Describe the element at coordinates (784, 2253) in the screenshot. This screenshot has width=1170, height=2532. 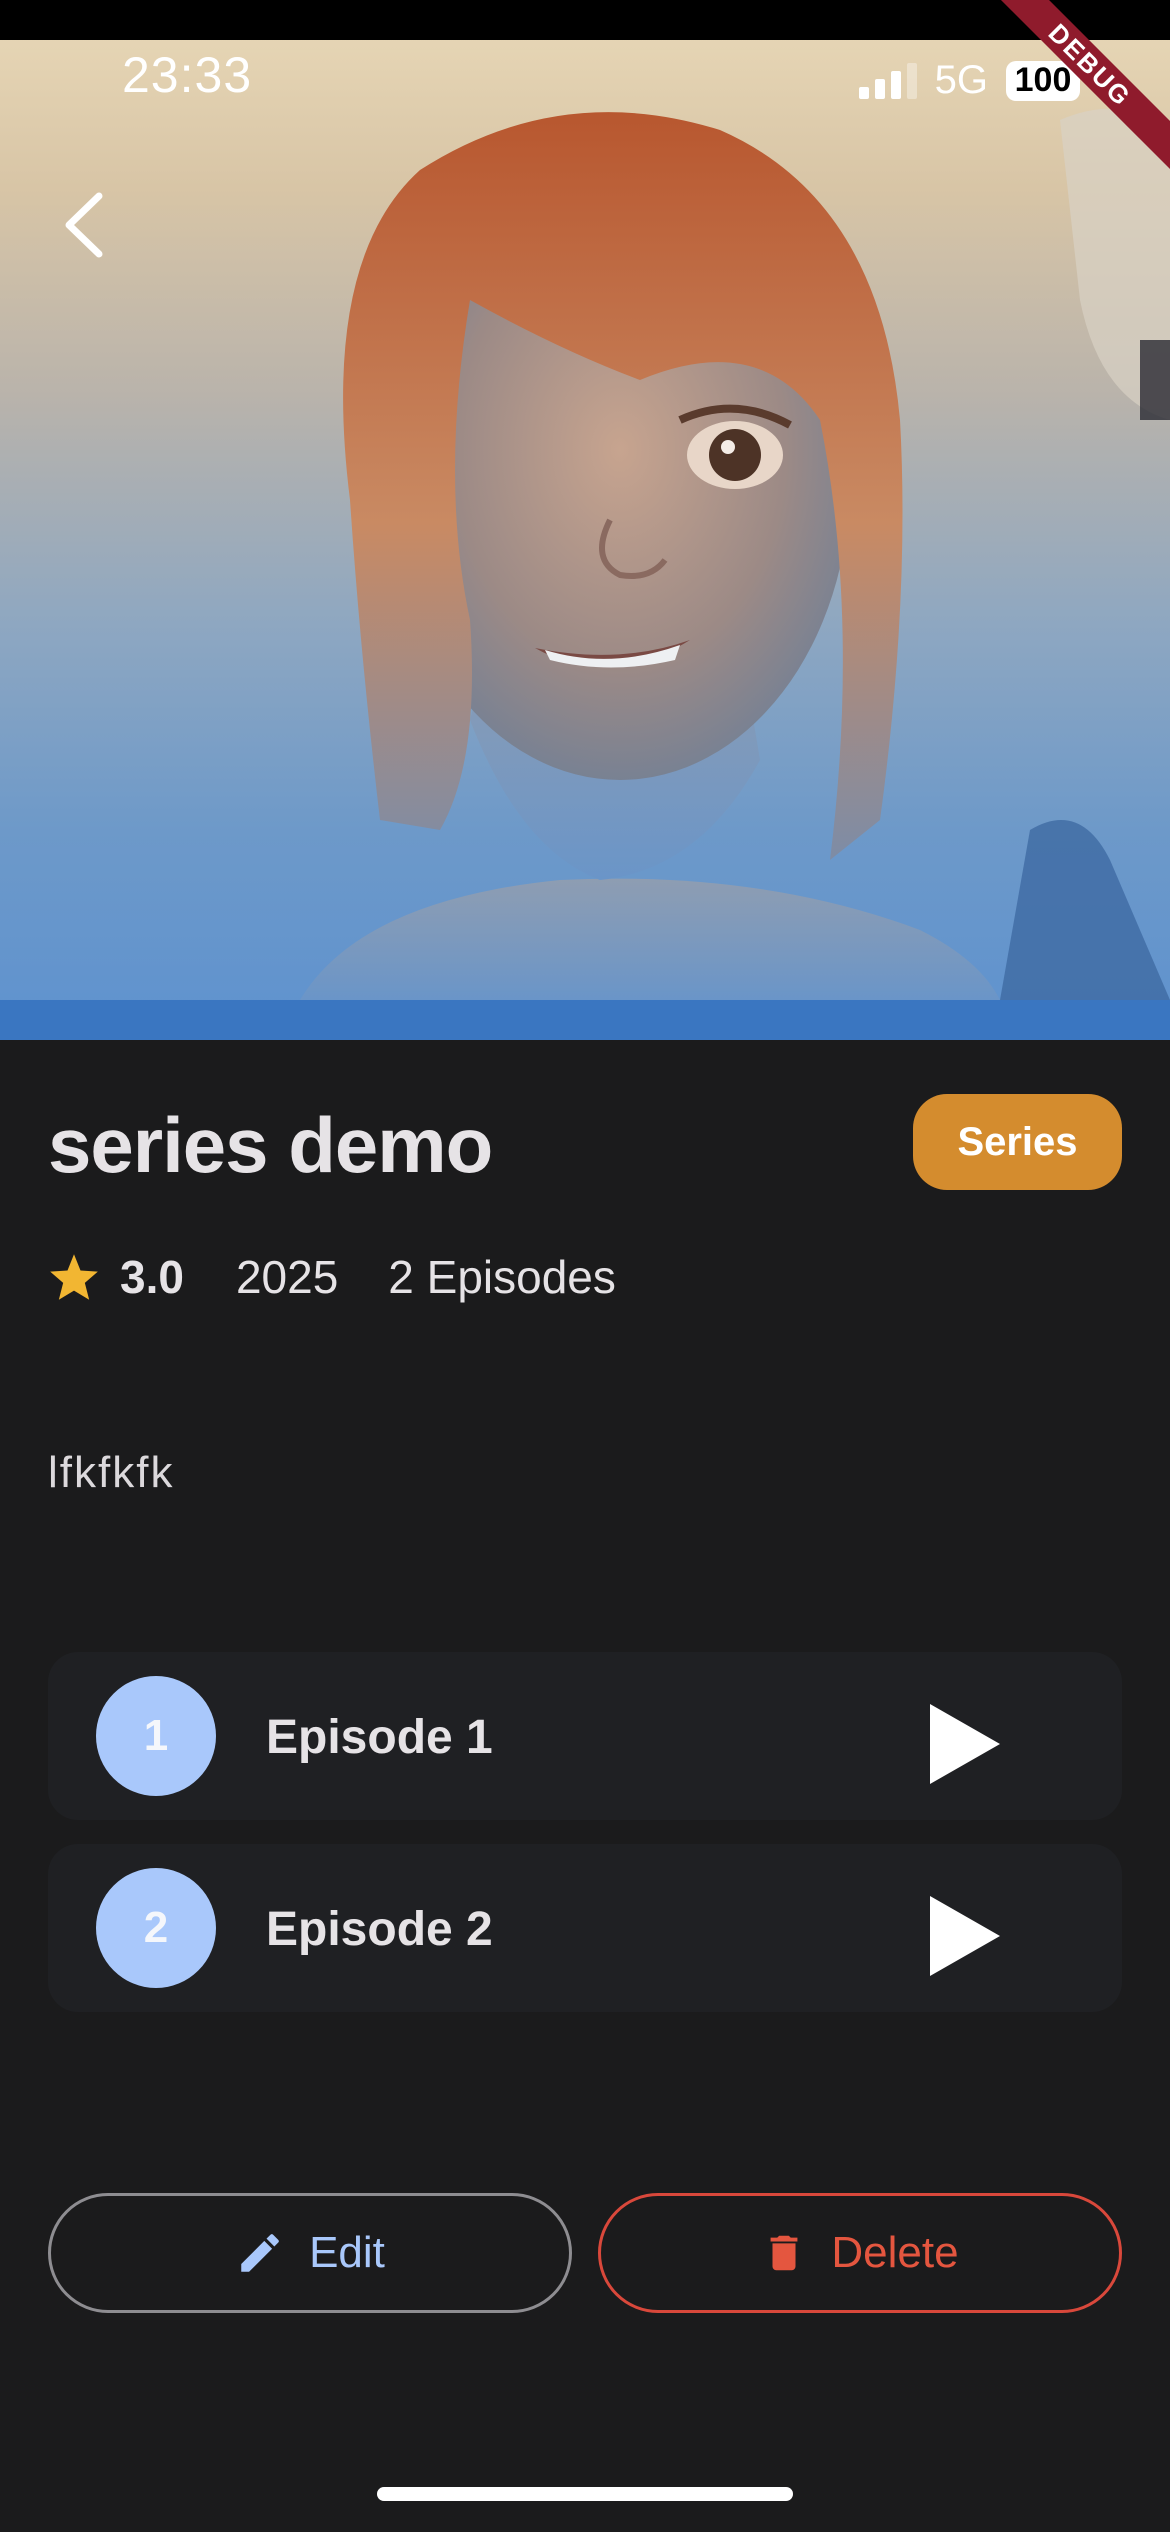
I see `trash-icon` at that location.